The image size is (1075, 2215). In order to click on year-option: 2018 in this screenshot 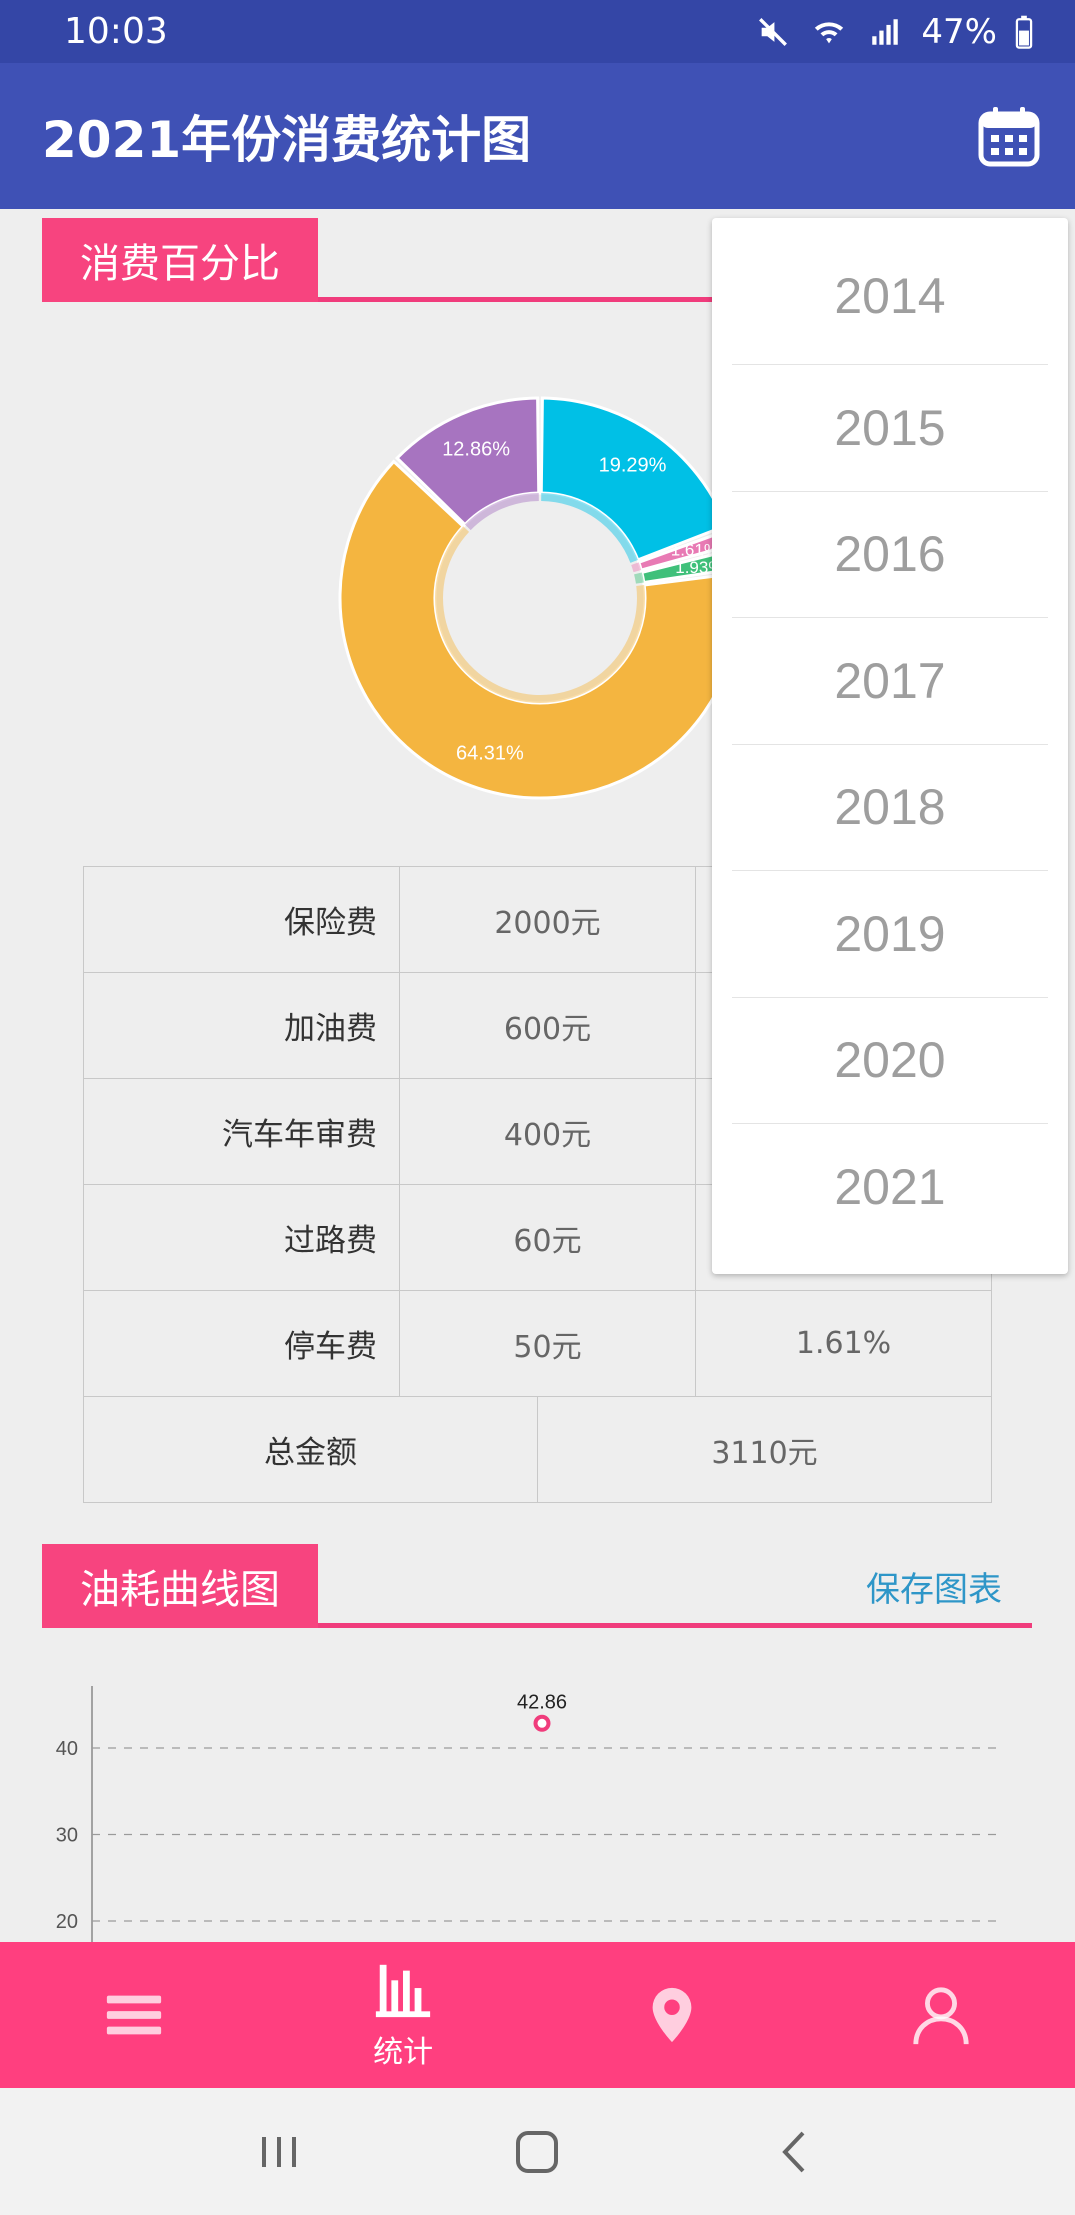, I will do `click(890, 808)`.